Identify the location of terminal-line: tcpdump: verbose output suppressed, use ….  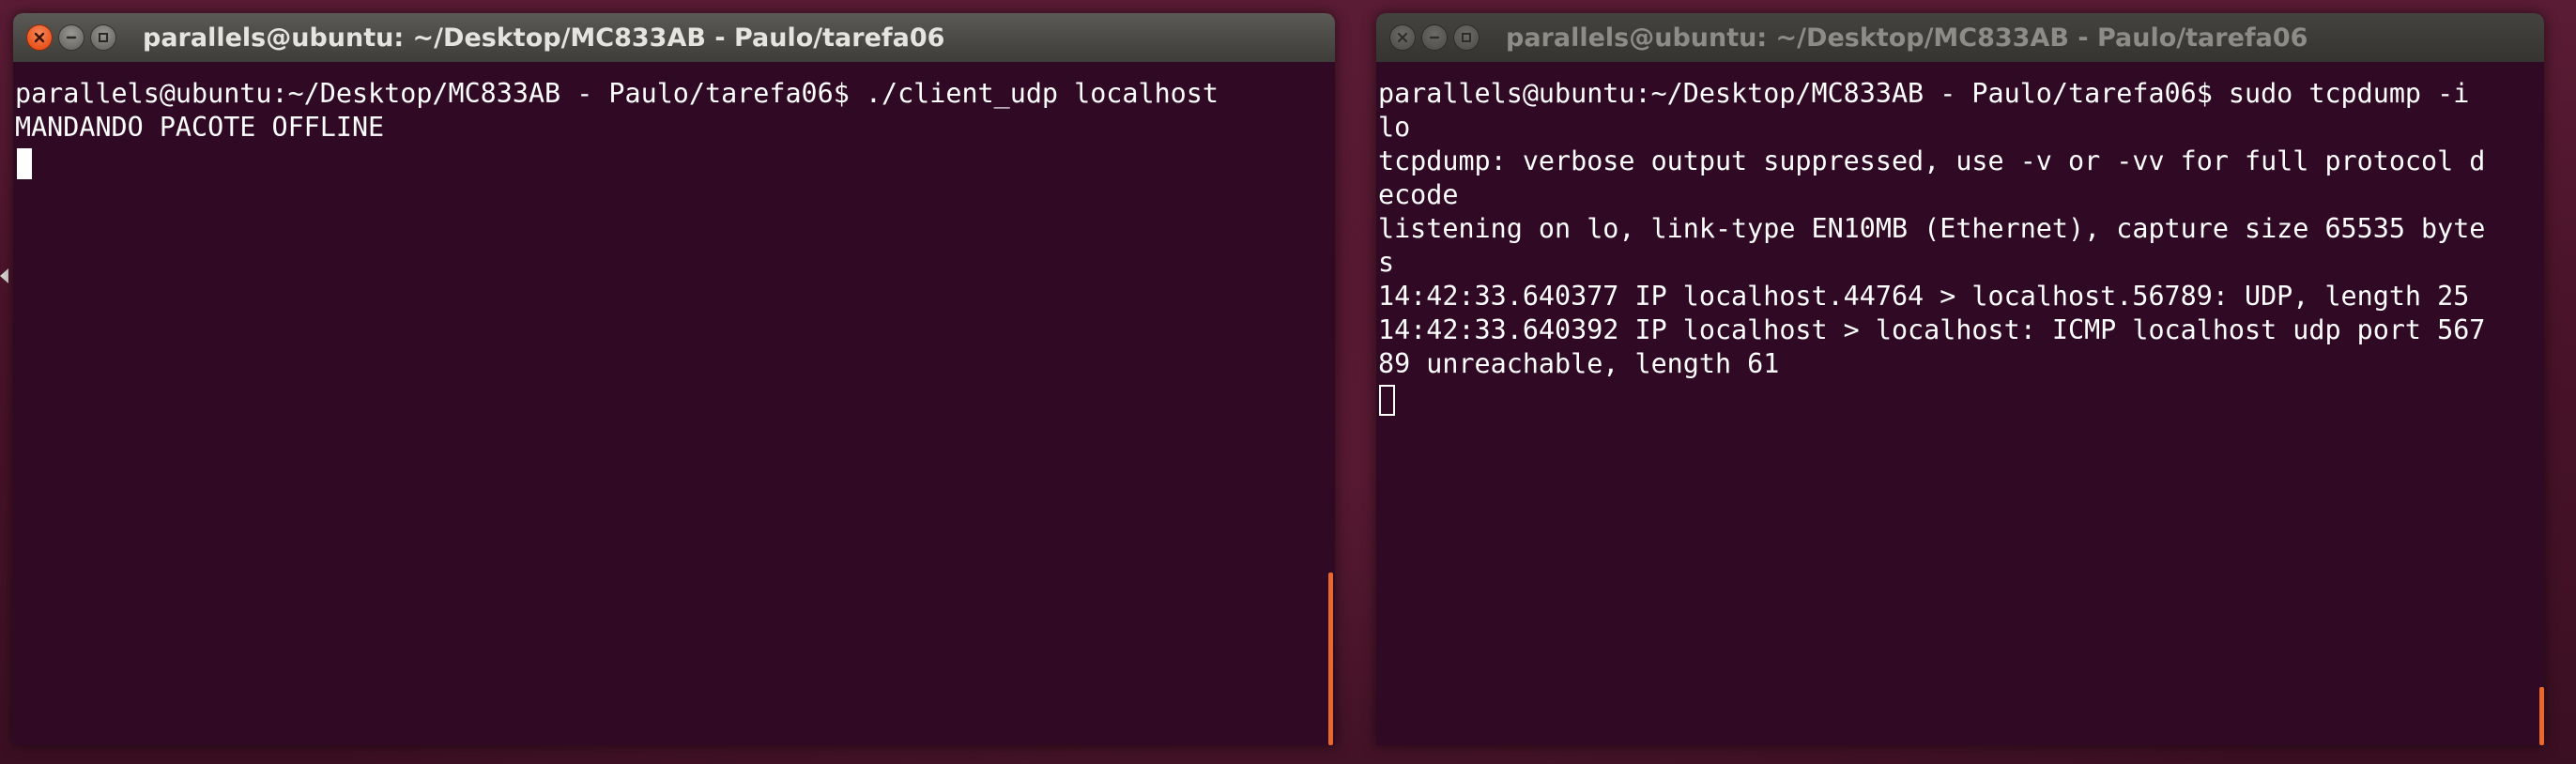
(1932, 160).